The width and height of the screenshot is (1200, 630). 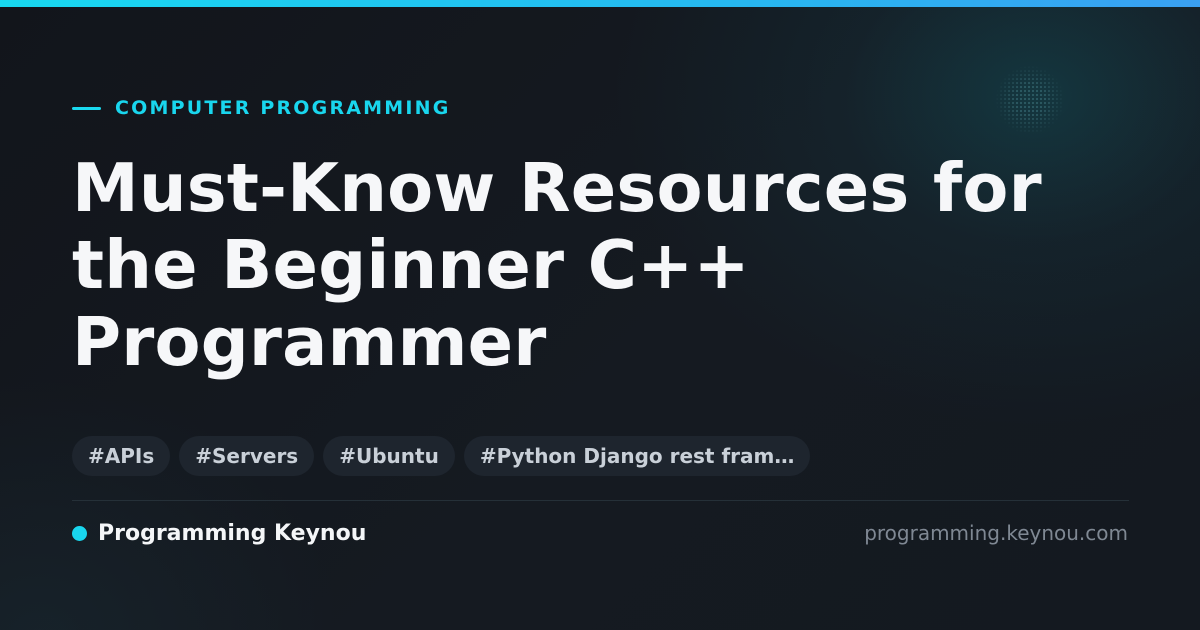 I want to click on category-label: COMPUTER PROGRAMMING, so click(x=283, y=108).